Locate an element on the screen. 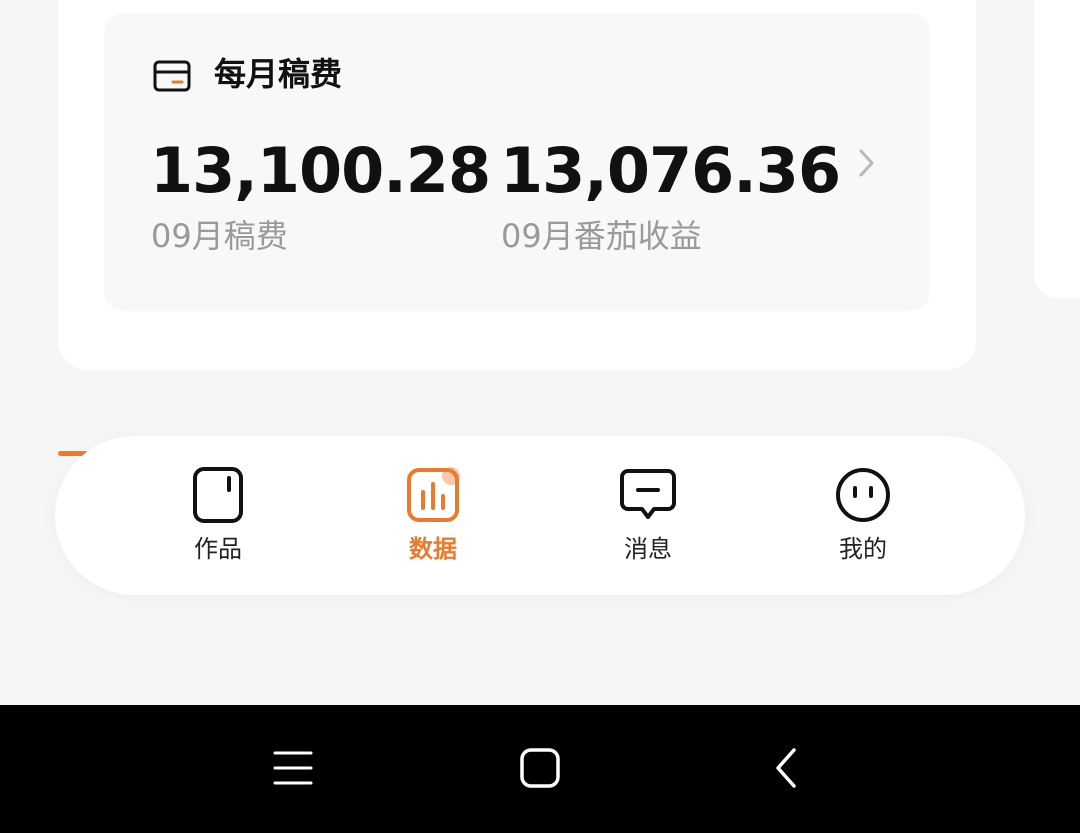 This screenshot has width=1080, height=833. stat-label-fee: 09月稿费 is located at coordinates (219, 236).